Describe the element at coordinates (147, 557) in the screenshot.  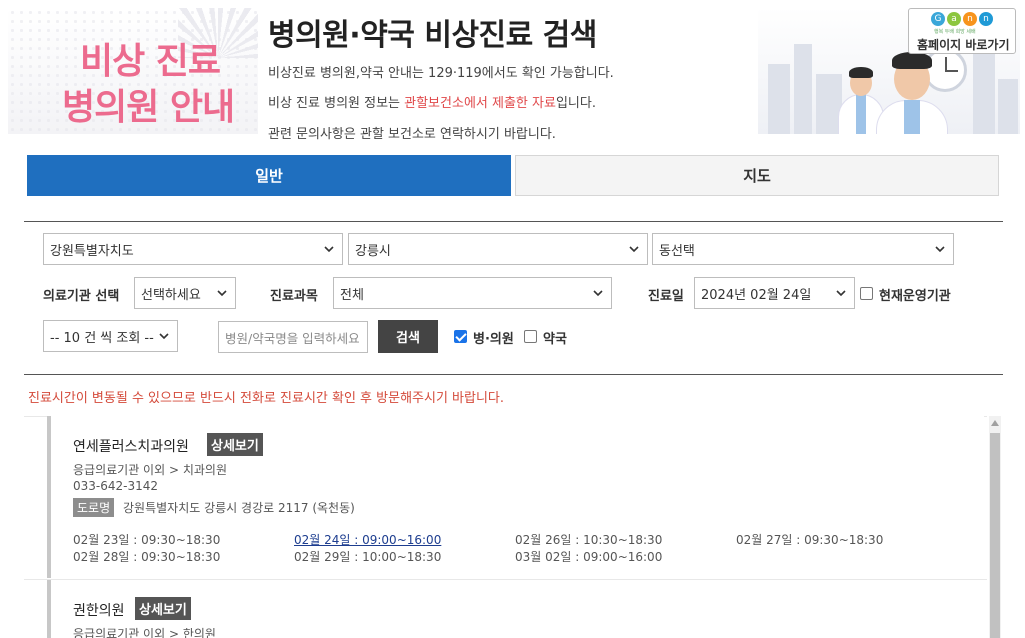
I see `schedule-entry: 02월 28일 : 09:30~18:30` at that location.